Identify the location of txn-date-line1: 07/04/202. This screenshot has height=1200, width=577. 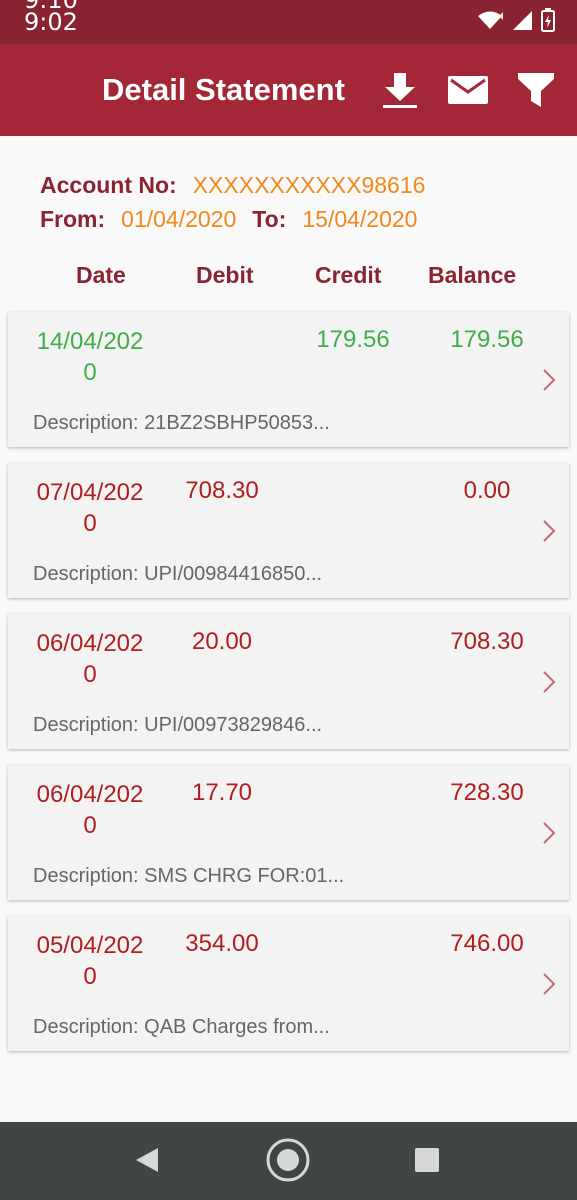
(90, 492).